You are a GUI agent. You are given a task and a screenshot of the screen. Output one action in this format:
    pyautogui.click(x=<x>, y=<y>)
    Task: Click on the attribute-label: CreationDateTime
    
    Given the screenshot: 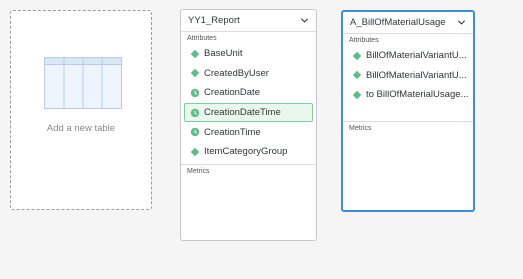 What is the action you would take?
    pyautogui.click(x=242, y=113)
    